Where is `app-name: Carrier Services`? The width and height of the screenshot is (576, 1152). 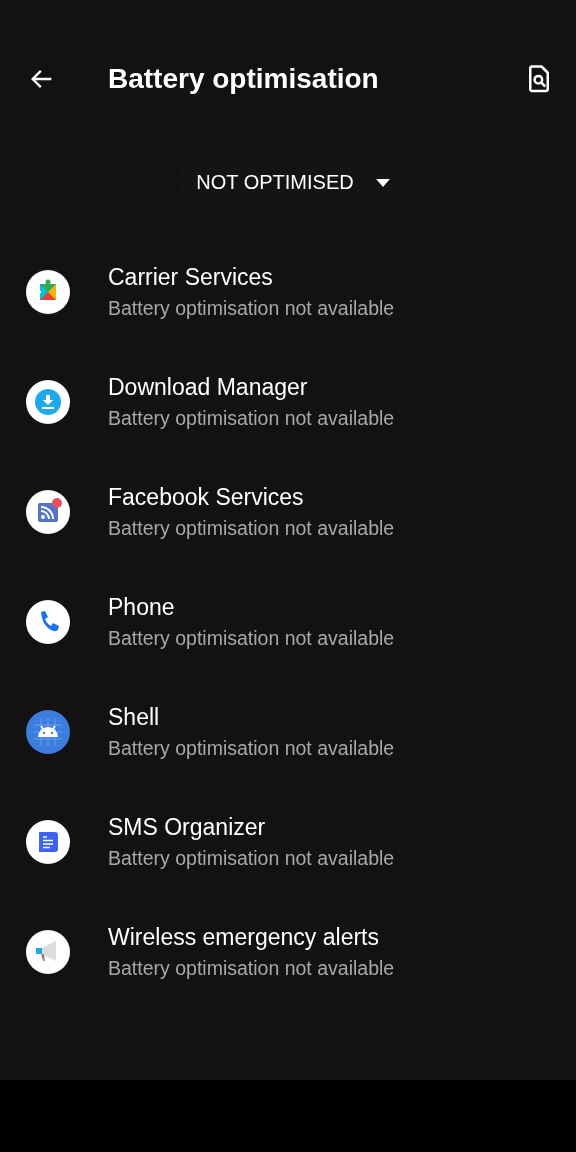
app-name: Carrier Services is located at coordinates (251, 277).